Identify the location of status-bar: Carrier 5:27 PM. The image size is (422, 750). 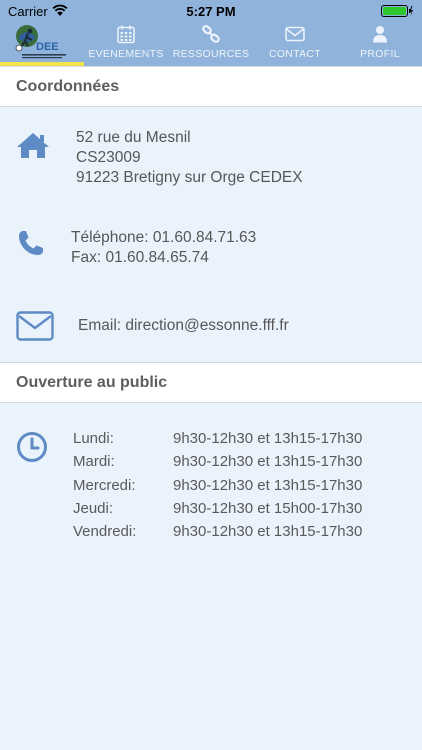
(211, 11).